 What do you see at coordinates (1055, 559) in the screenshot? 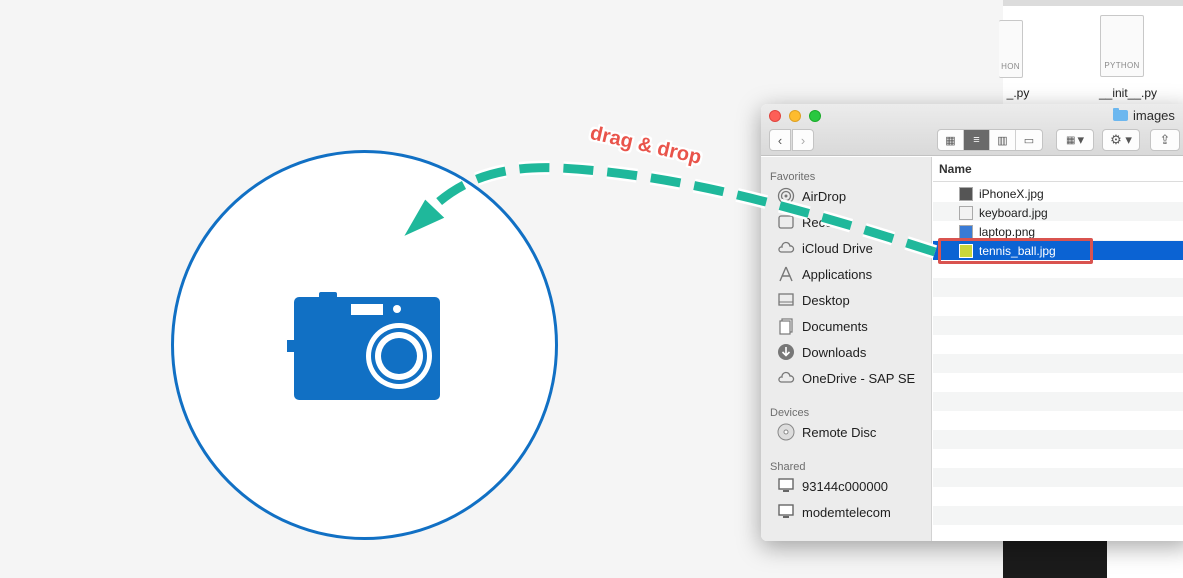
I see `background-panel` at bounding box center [1055, 559].